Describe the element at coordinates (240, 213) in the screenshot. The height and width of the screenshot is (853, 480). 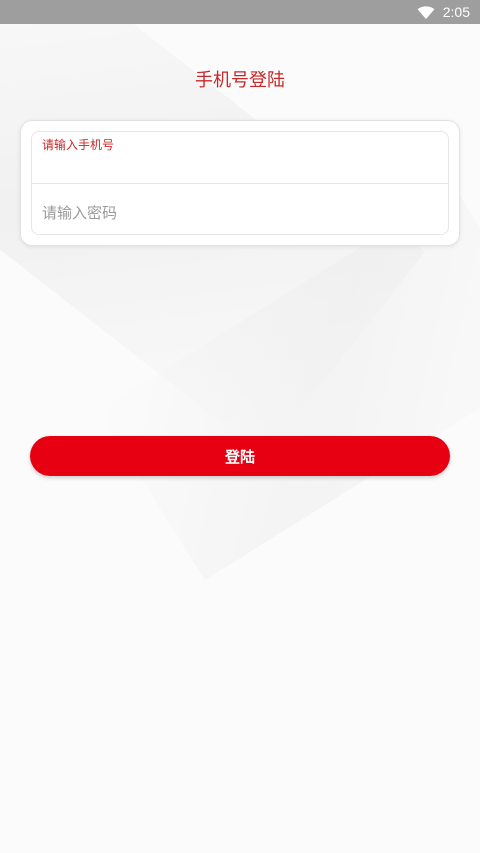
I see `password-input` at that location.